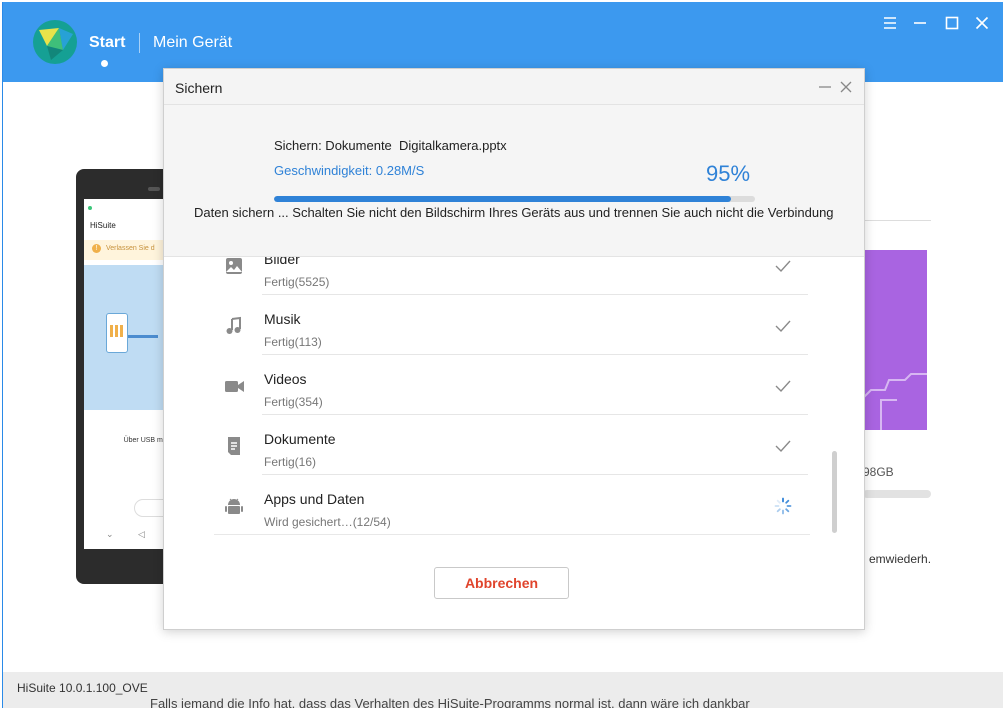 The image size is (1003, 708). I want to click on android-icon, so click(234, 506).